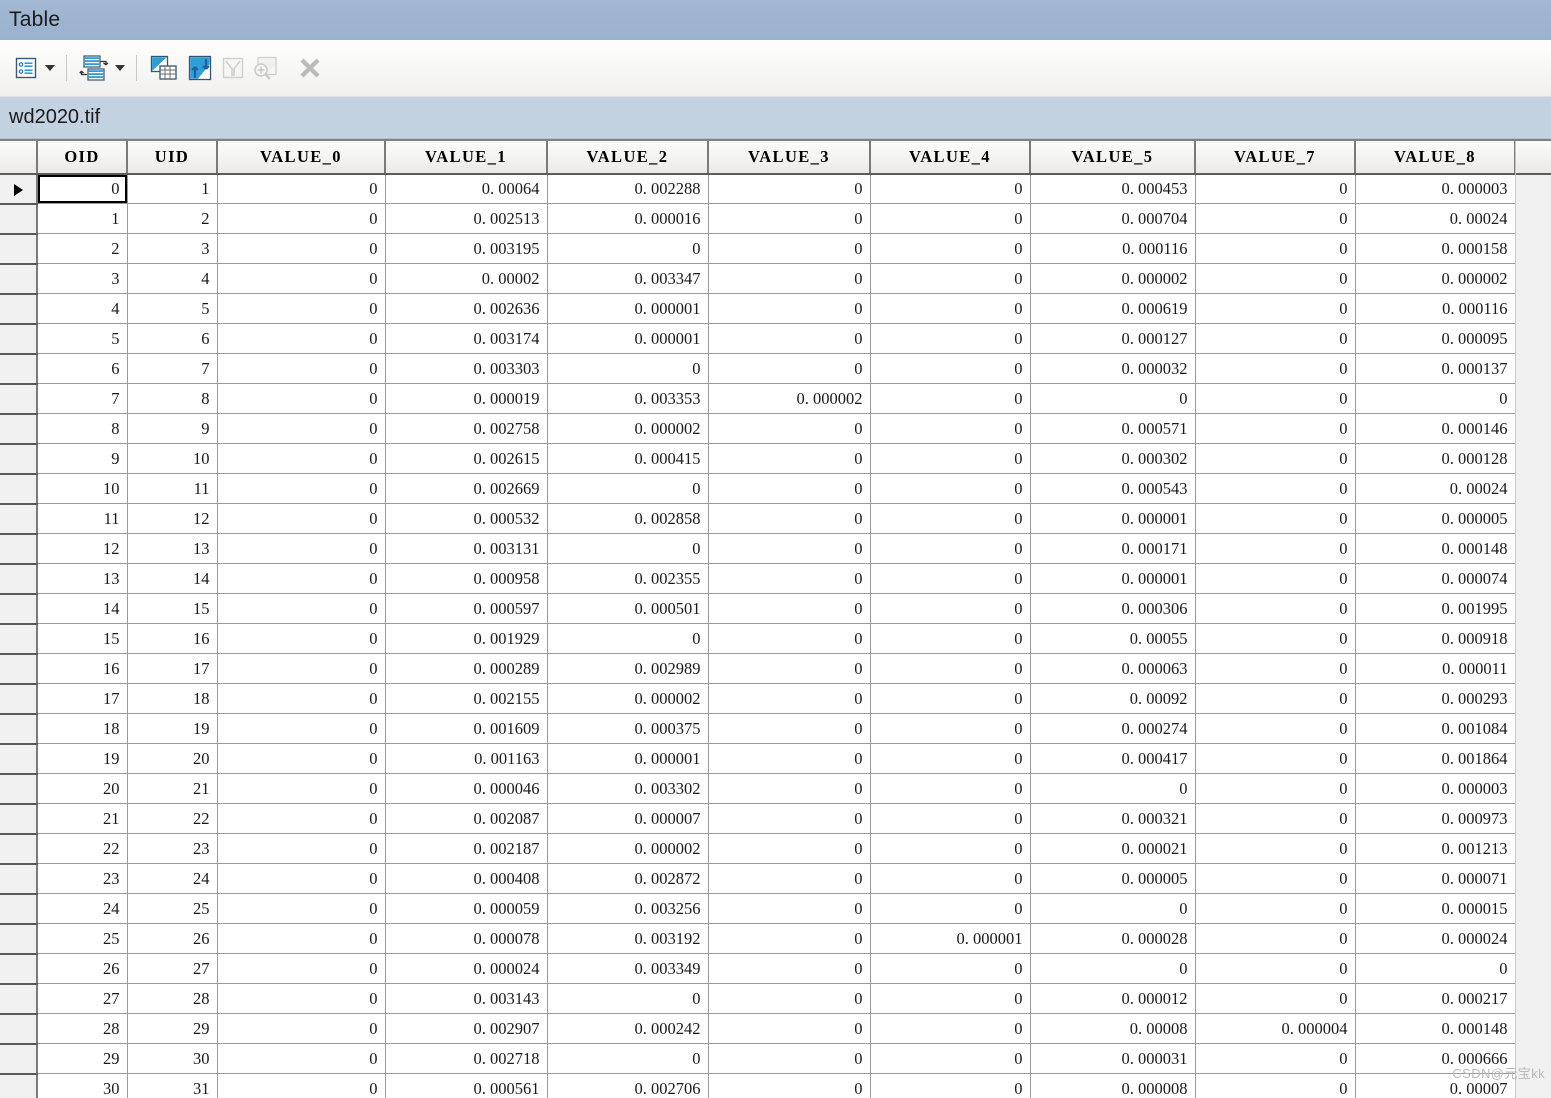 The image size is (1551, 1098). What do you see at coordinates (628, 278) in the screenshot?
I see `cell-value_2: 0. 003347` at bounding box center [628, 278].